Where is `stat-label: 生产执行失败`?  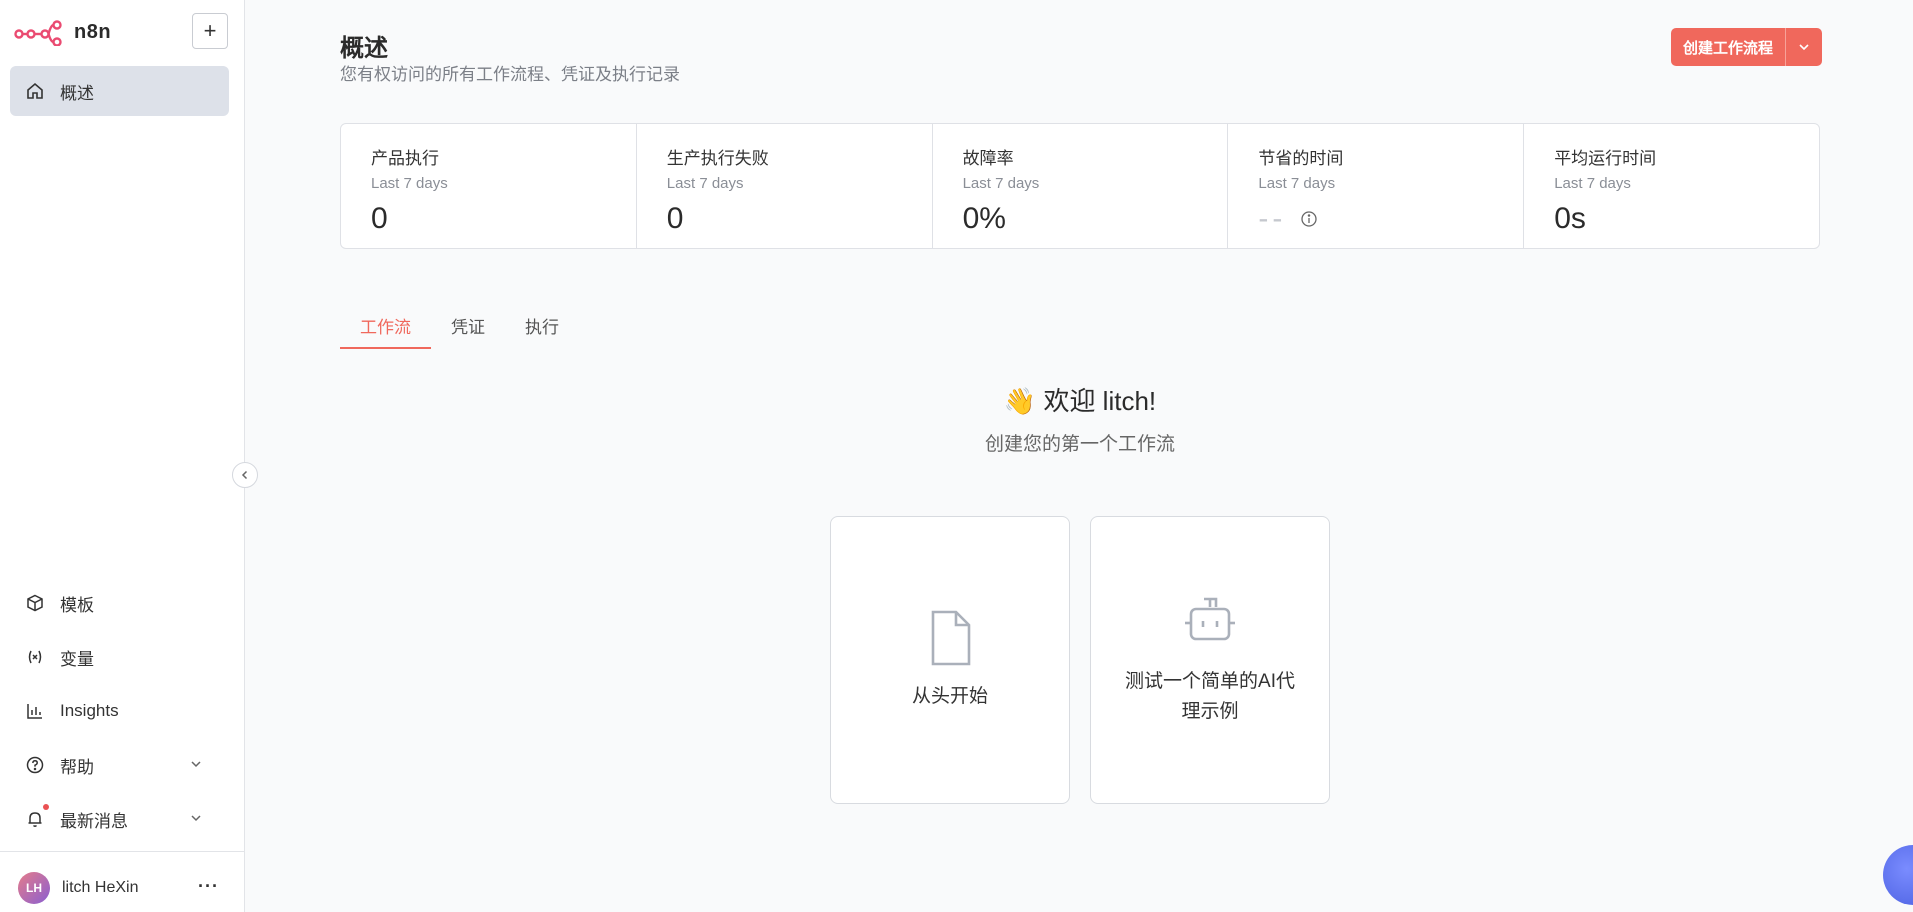
stat-label: 生产执行失败 is located at coordinates (717, 158).